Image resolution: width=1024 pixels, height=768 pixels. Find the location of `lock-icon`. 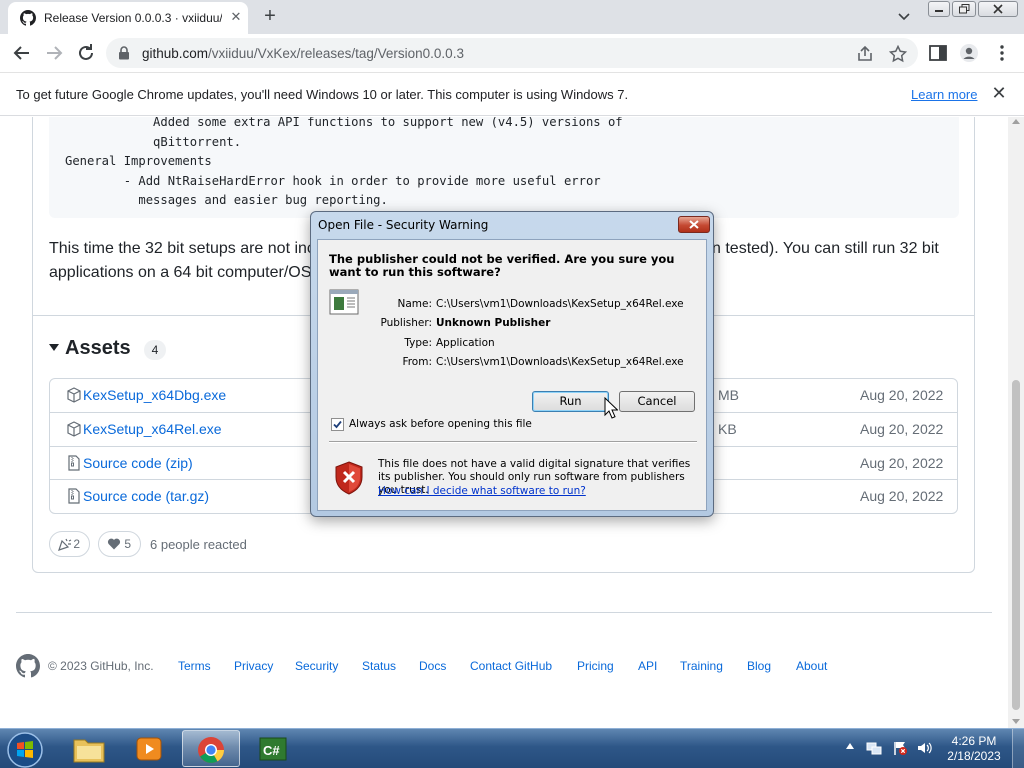

lock-icon is located at coordinates (124, 53).